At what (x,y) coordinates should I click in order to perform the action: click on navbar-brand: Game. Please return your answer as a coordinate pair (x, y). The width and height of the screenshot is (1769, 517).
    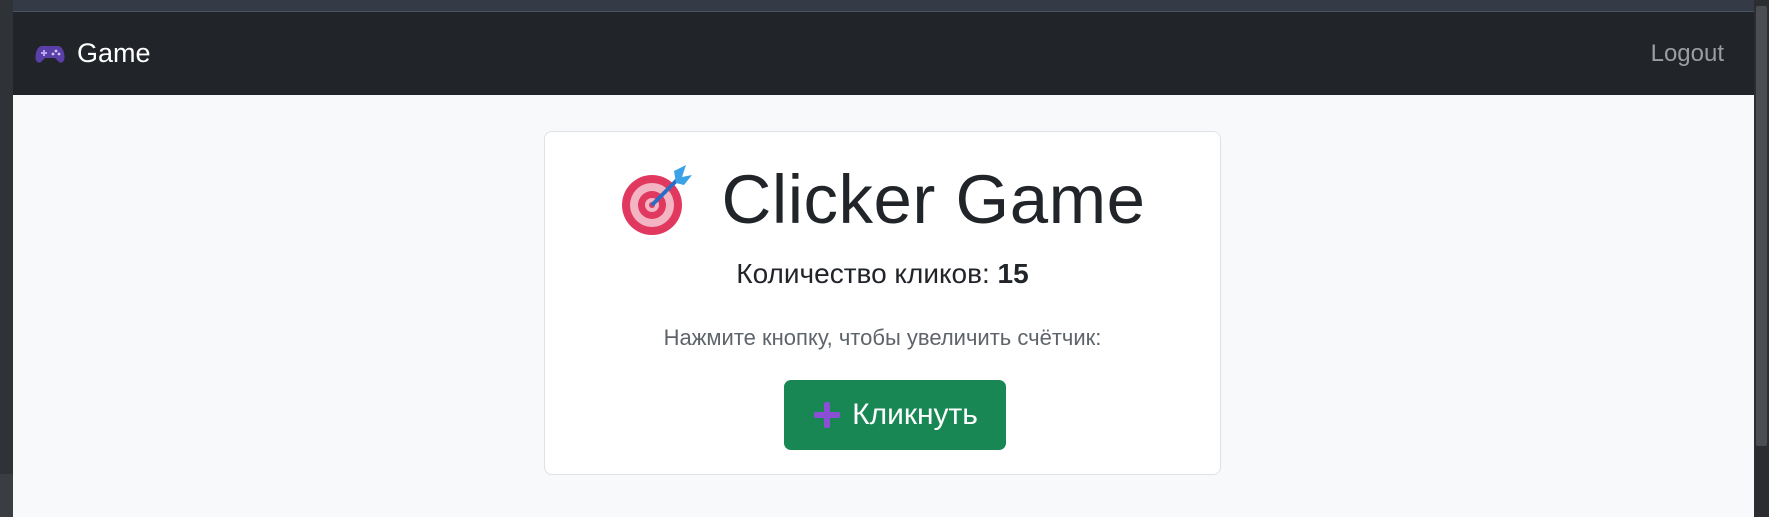
    Looking at the image, I should click on (93, 53).